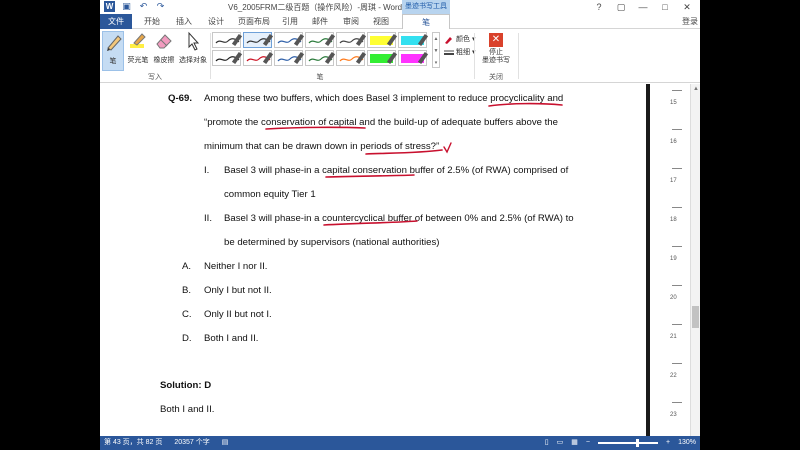 The height and width of the screenshot is (450, 800). I want to click on scrollbar-thumb, so click(695, 317).